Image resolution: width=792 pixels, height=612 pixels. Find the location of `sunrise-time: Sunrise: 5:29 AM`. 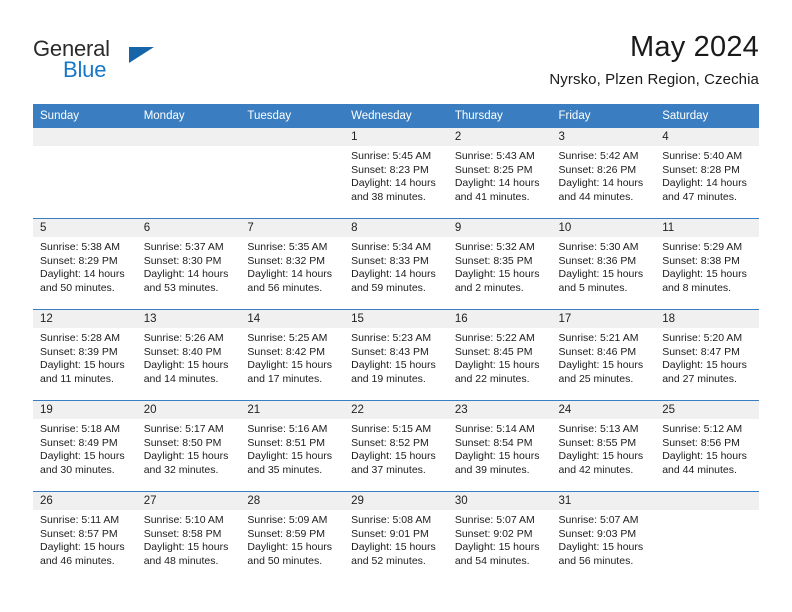

sunrise-time: Sunrise: 5:29 AM is located at coordinates (702, 247).